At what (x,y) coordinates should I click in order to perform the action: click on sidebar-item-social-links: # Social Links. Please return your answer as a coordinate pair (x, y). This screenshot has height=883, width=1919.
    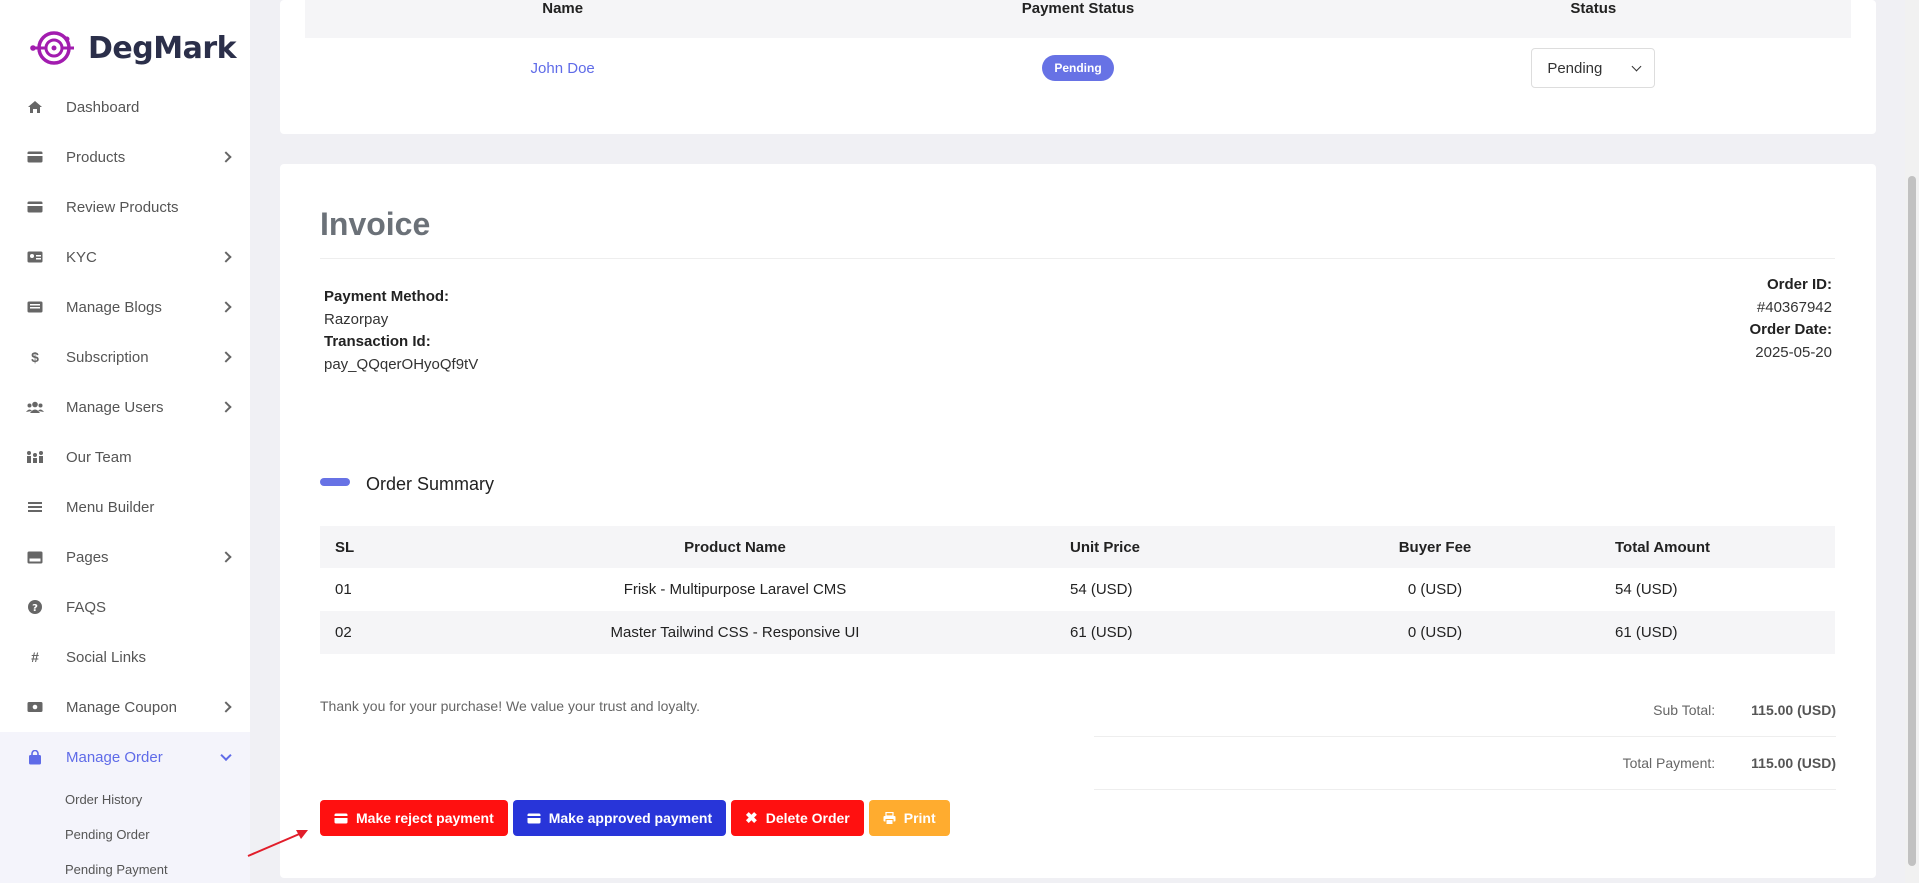
    Looking at the image, I should click on (125, 657).